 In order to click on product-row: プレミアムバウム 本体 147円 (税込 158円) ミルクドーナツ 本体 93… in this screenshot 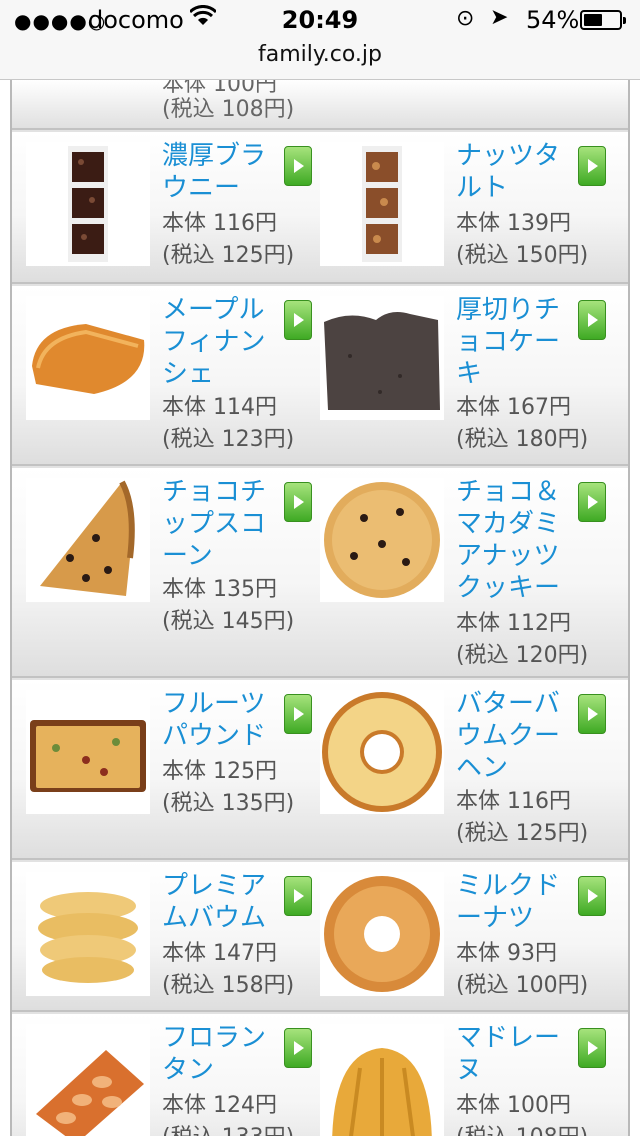, I will do `click(320, 937)`.